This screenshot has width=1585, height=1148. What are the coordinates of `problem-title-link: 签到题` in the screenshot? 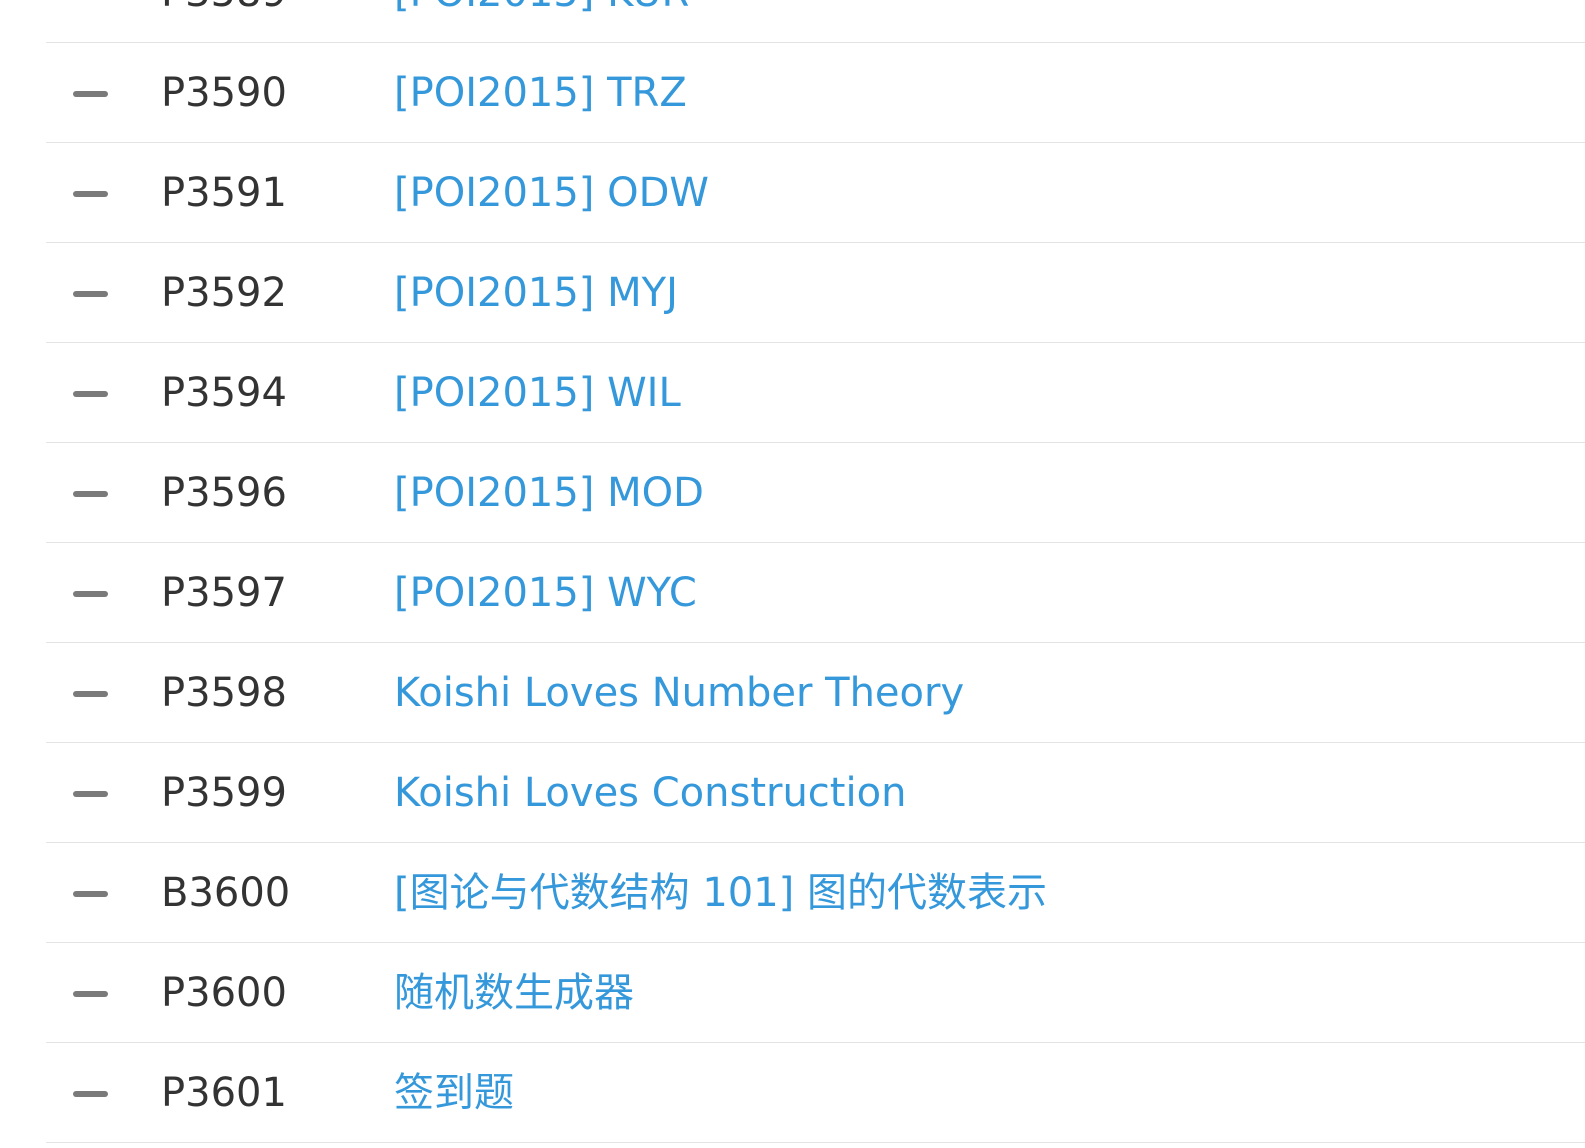 It's located at (454, 1093).